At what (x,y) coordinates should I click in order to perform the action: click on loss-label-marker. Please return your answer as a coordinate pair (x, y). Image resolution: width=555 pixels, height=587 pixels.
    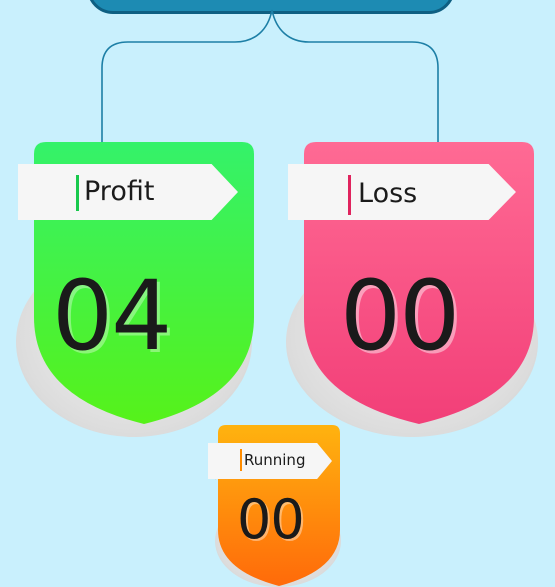
    Looking at the image, I should click on (349, 195).